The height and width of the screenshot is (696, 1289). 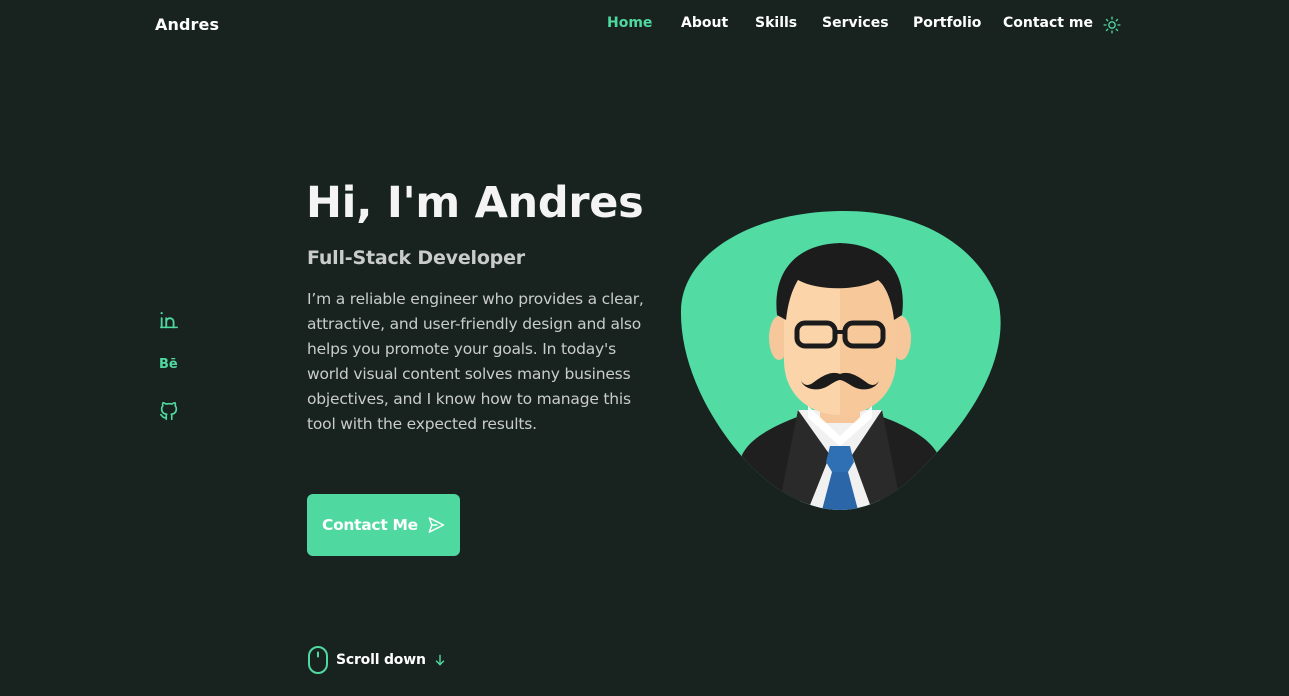 I want to click on nav-contact: Contact me, so click(x=1048, y=23).